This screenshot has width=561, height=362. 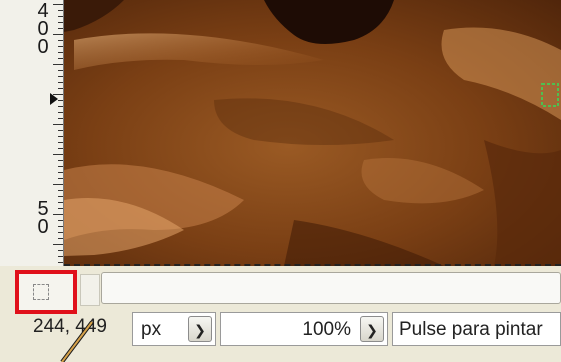 I want to click on zoom-value: 100%, so click(x=326, y=329).